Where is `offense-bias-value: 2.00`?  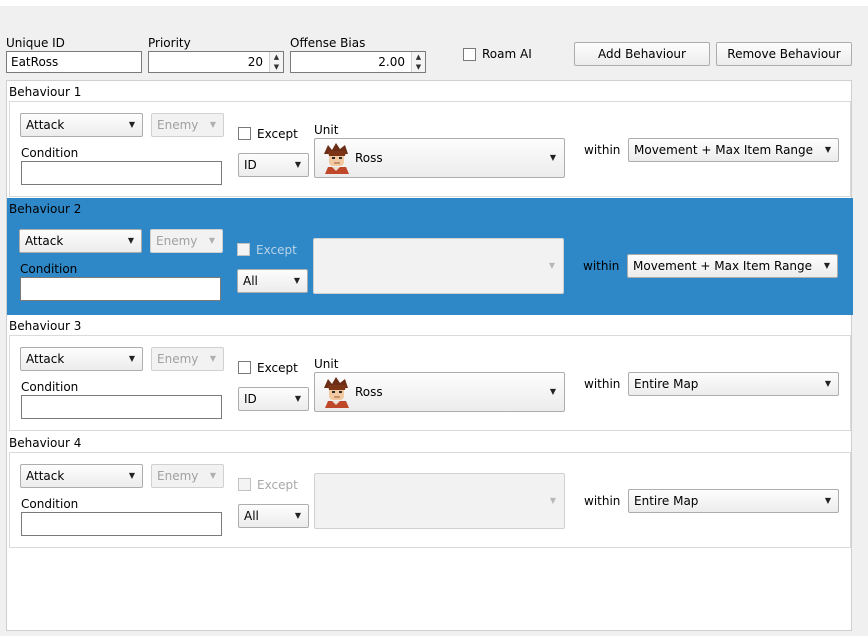 offense-bias-value: 2.00 is located at coordinates (391, 62).